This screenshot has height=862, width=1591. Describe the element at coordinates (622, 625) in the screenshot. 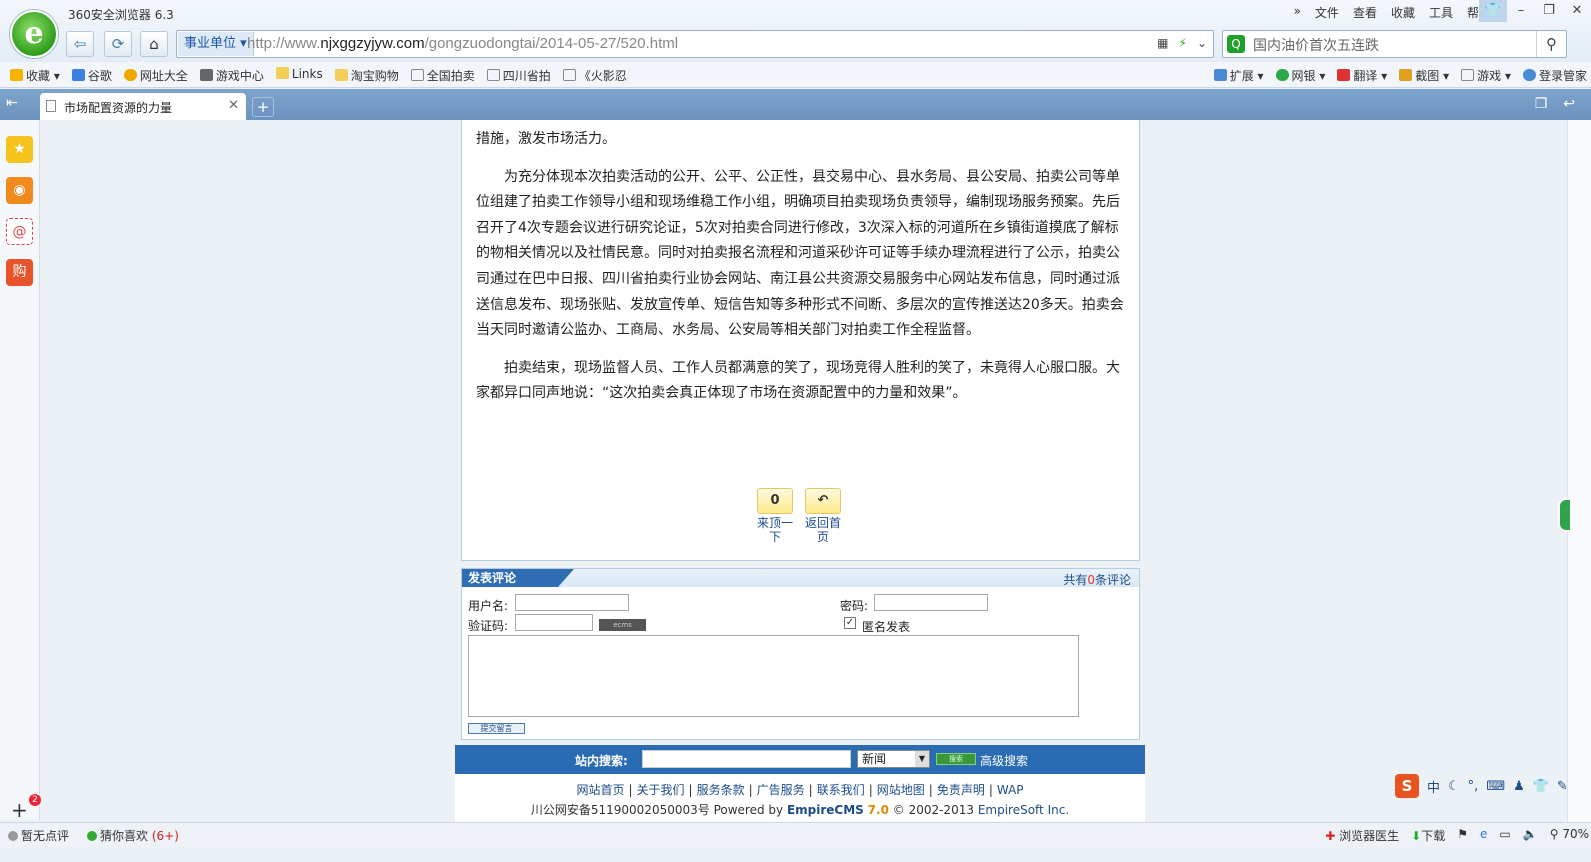

I see `captcha-image: ecms` at that location.